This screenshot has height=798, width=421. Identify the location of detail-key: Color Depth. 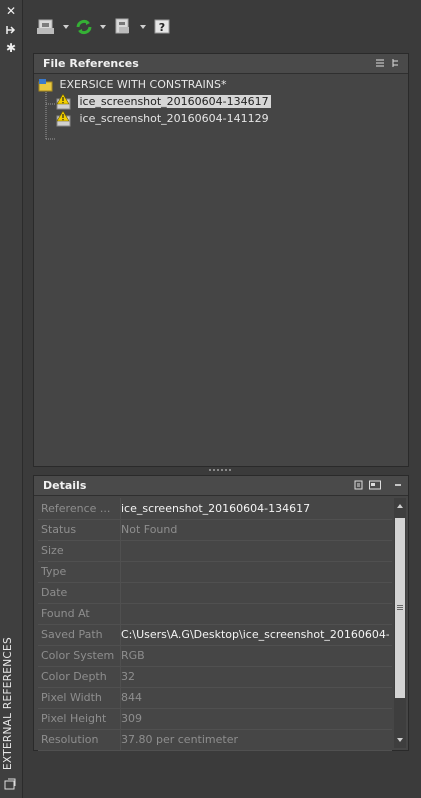
(74, 676).